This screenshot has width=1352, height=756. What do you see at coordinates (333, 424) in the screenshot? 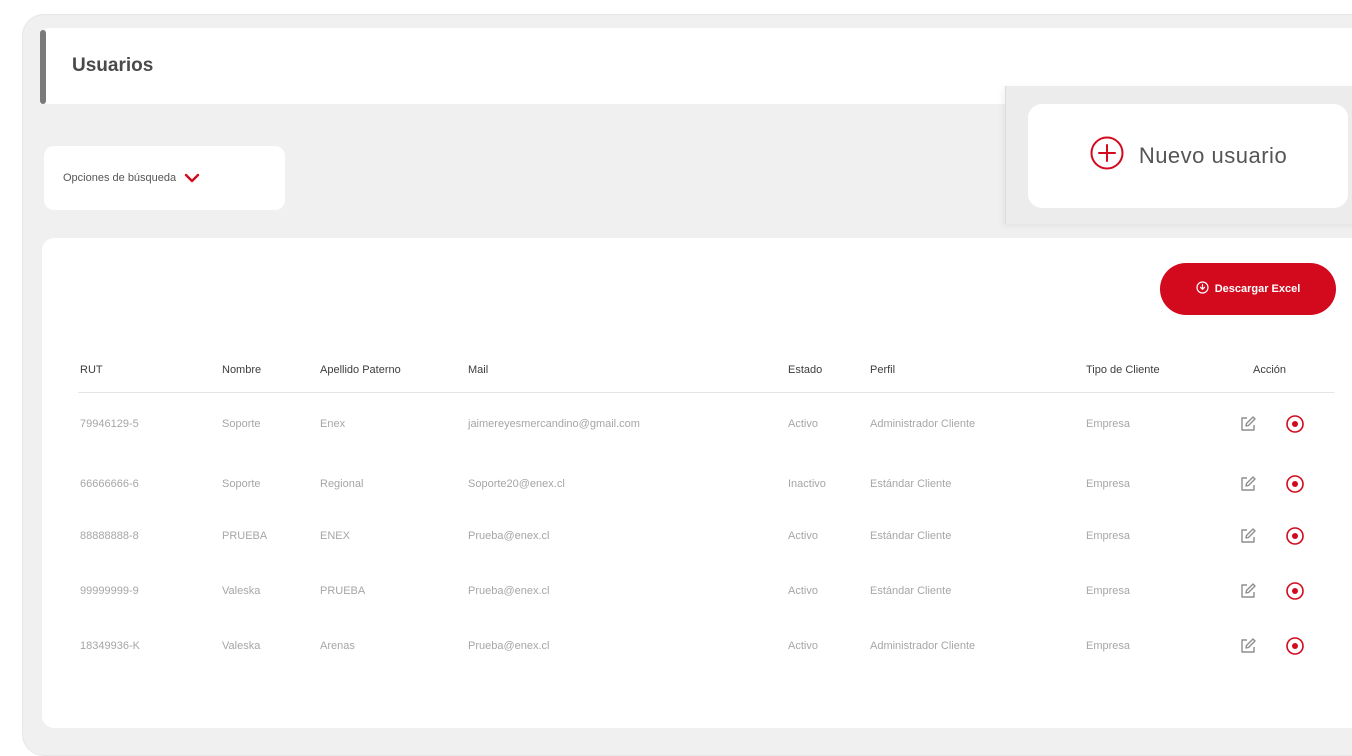
I see `cell-apellido: Enex` at bounding box center [333, 424].